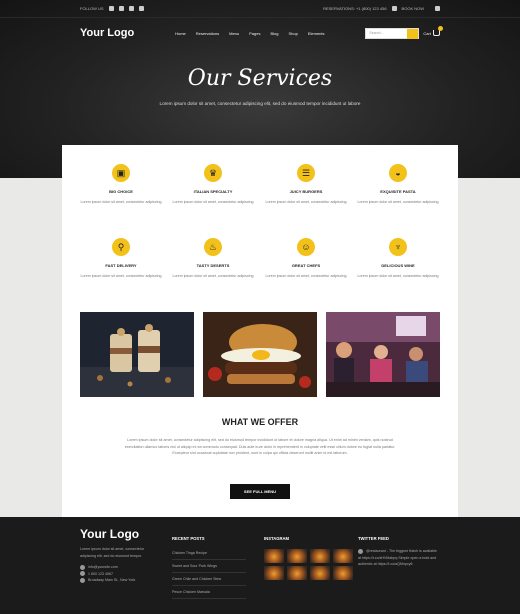 The height and width of the screenshot is (614, 520). Describe the element at coordinates (398, 247) in the screenshot. I see `wine-icon: ♆` at that location.